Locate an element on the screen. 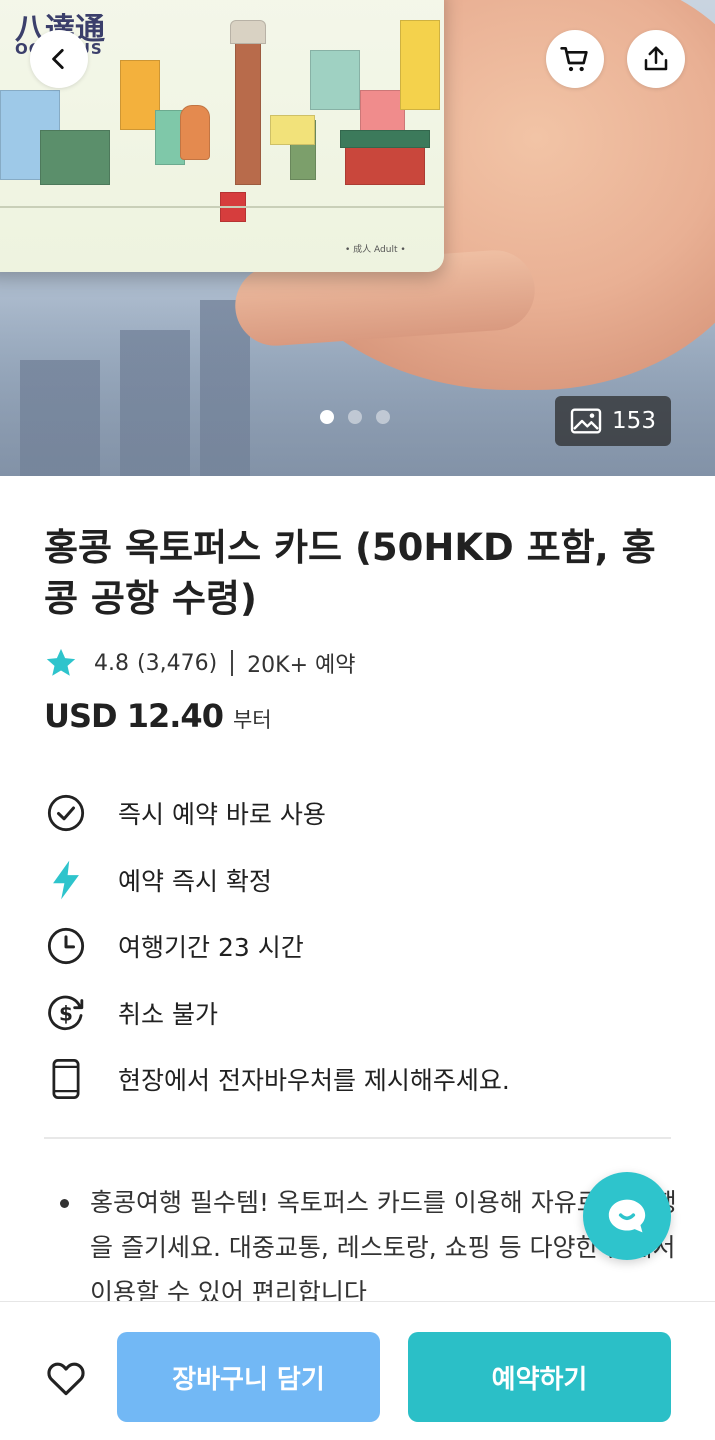 This screenshot has height=1440, width=715. clock-icon is located at coordinates (66, 946).